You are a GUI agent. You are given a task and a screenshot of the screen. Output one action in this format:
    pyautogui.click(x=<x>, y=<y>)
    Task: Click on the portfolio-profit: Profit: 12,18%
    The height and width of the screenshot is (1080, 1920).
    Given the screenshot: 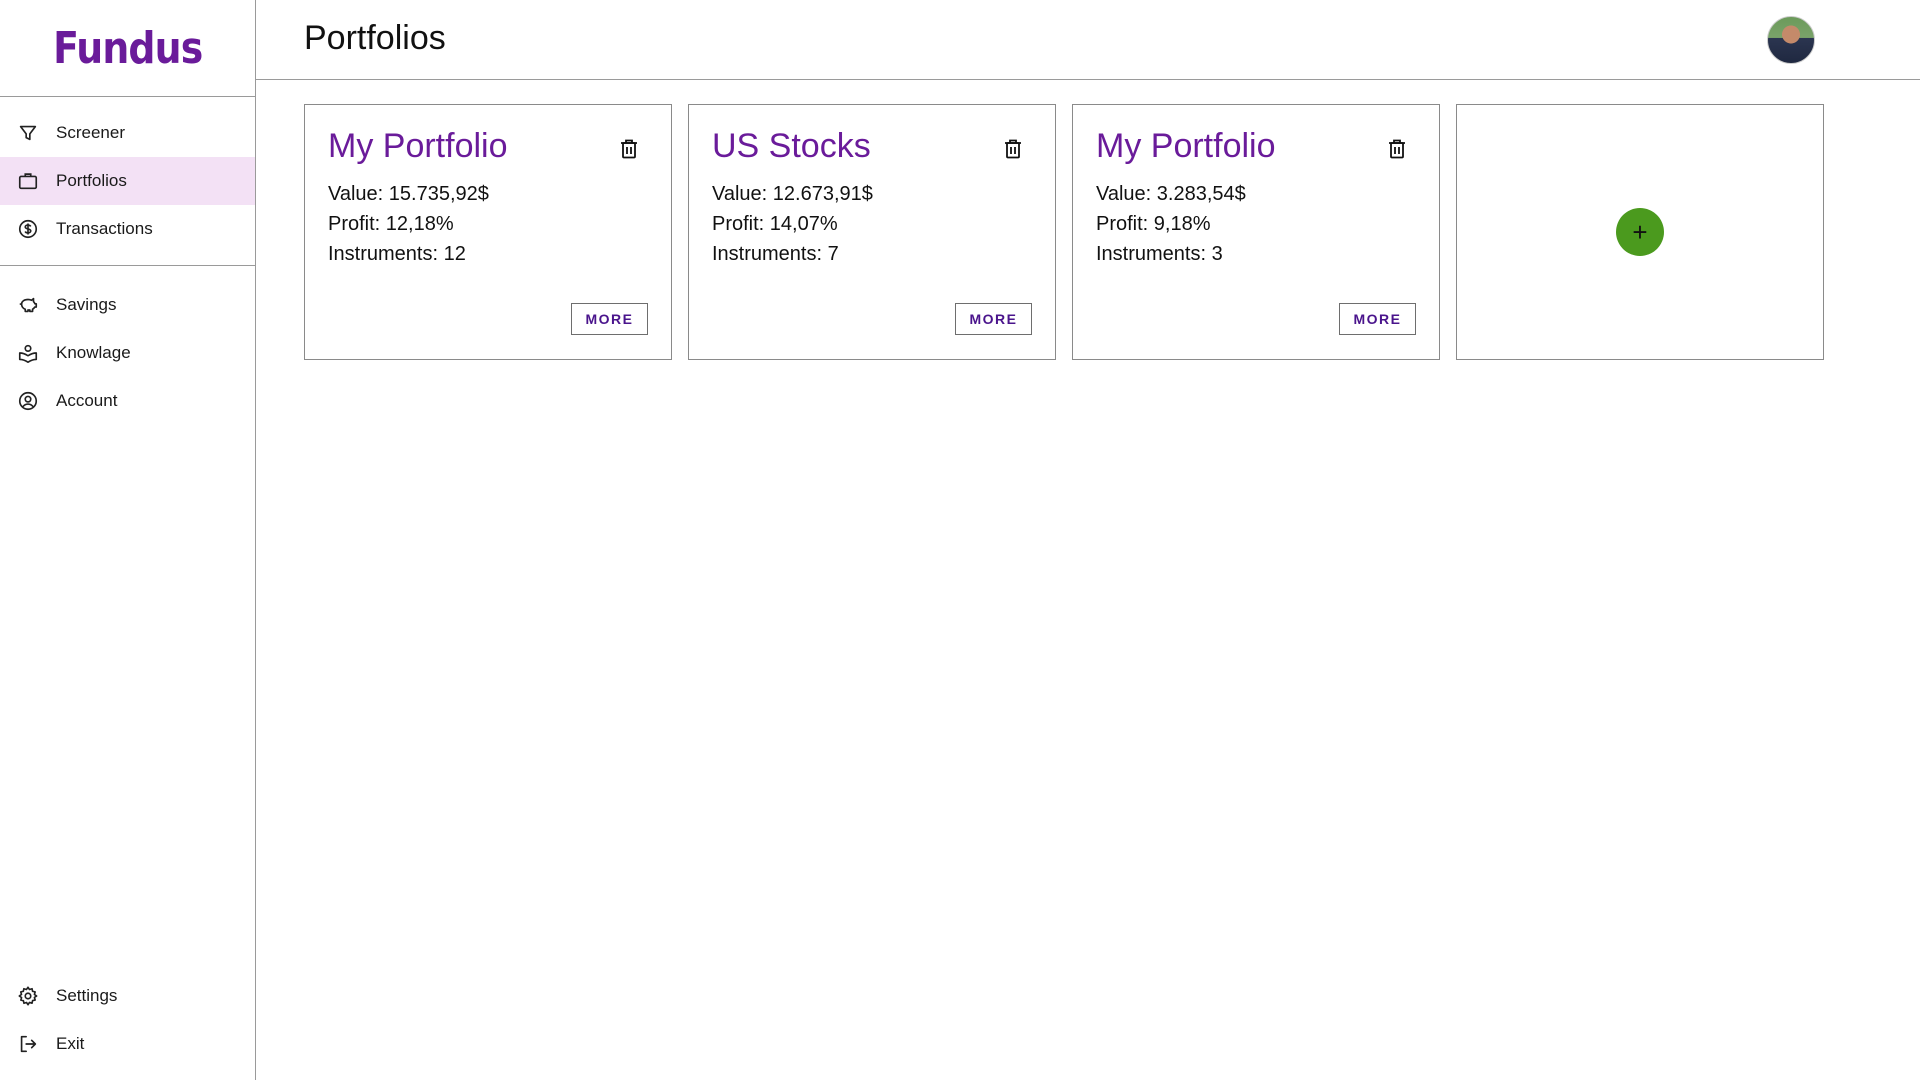 What is the action you would take?
    pyautogui.click(x=391, y=224)
    